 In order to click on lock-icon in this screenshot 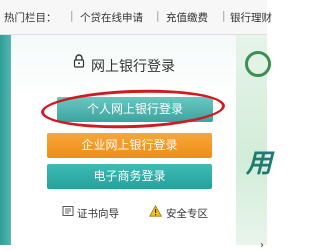, I will do `click(79, 61)`.